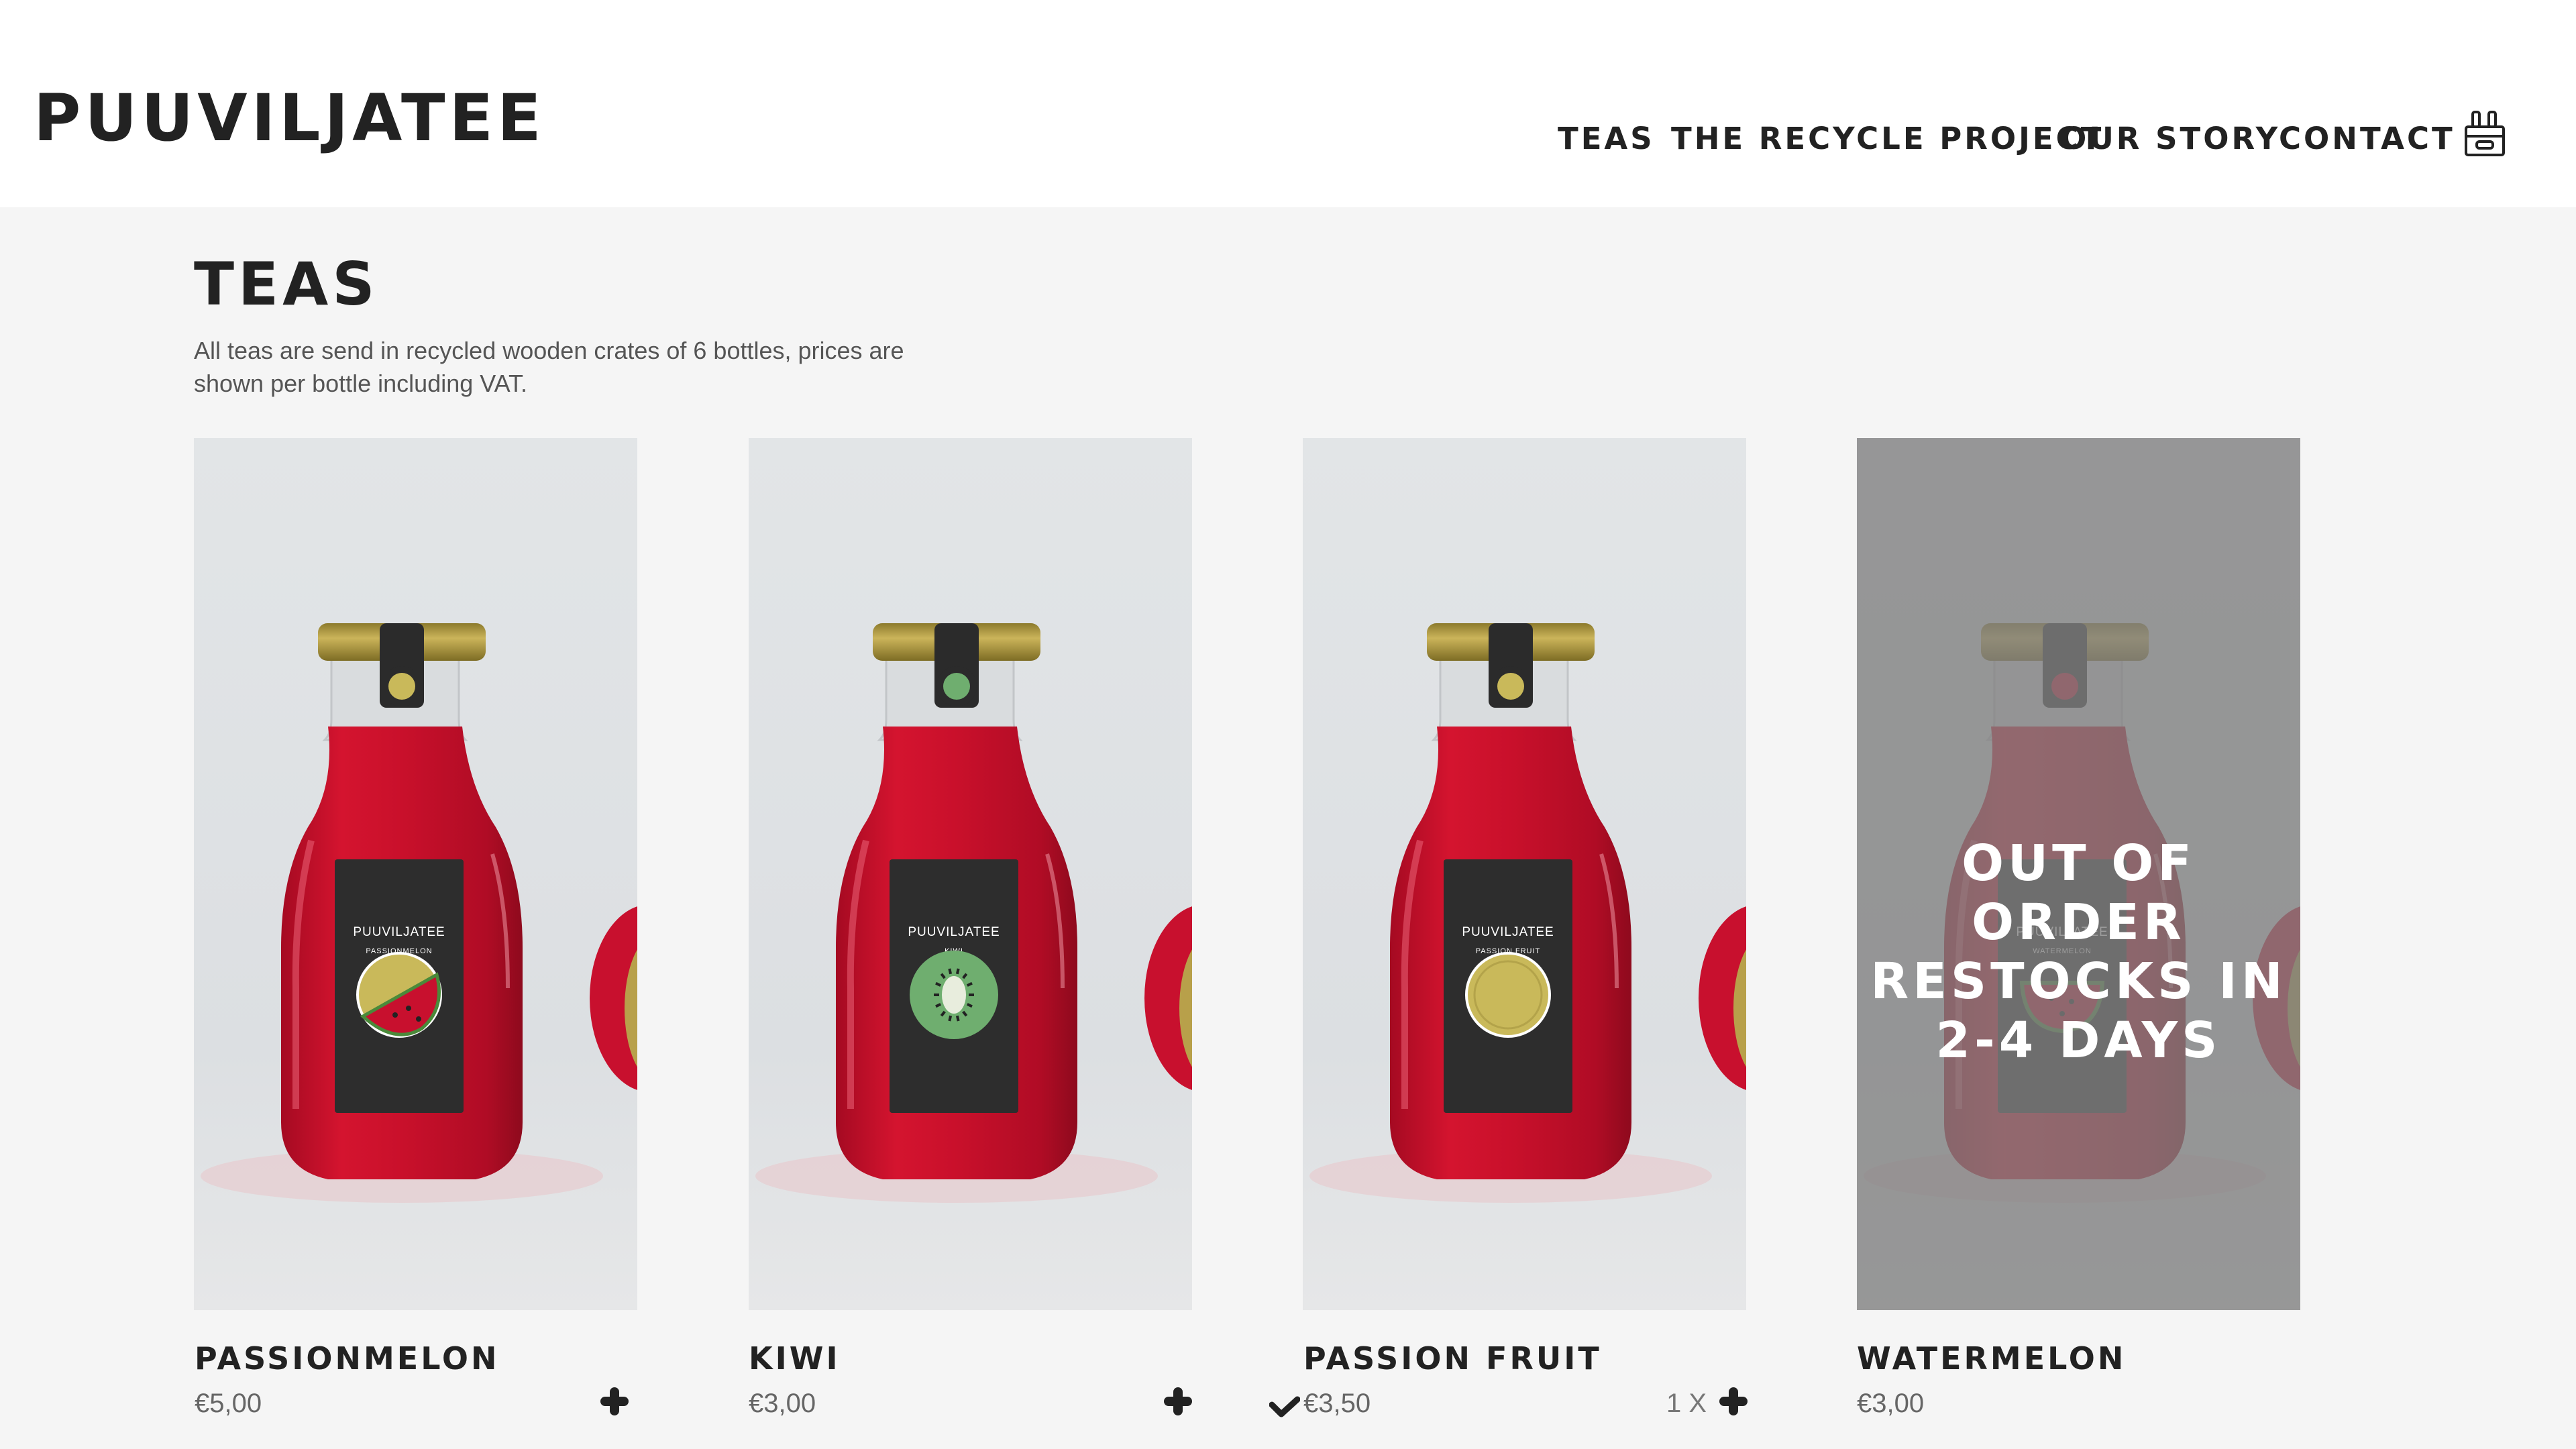 Image resolution: width=2576 pixels, height=1449 pixels. I want to click on cart-quantity: 1 X, so click(1686, 1403).